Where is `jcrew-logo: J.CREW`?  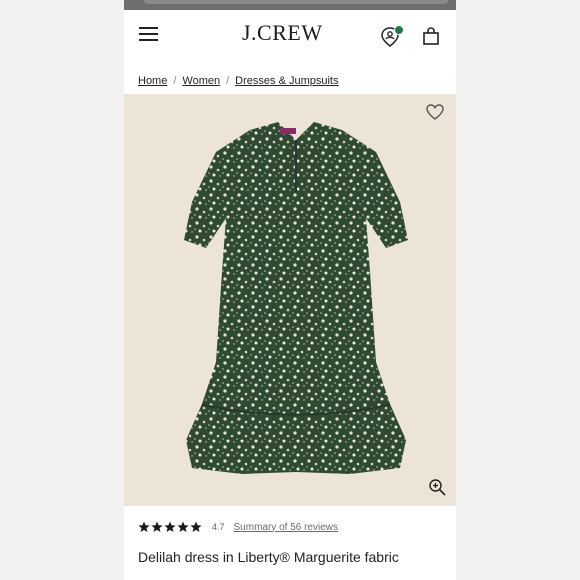
jcrew-logo: J.CREW is located at coordinates (282, 33).